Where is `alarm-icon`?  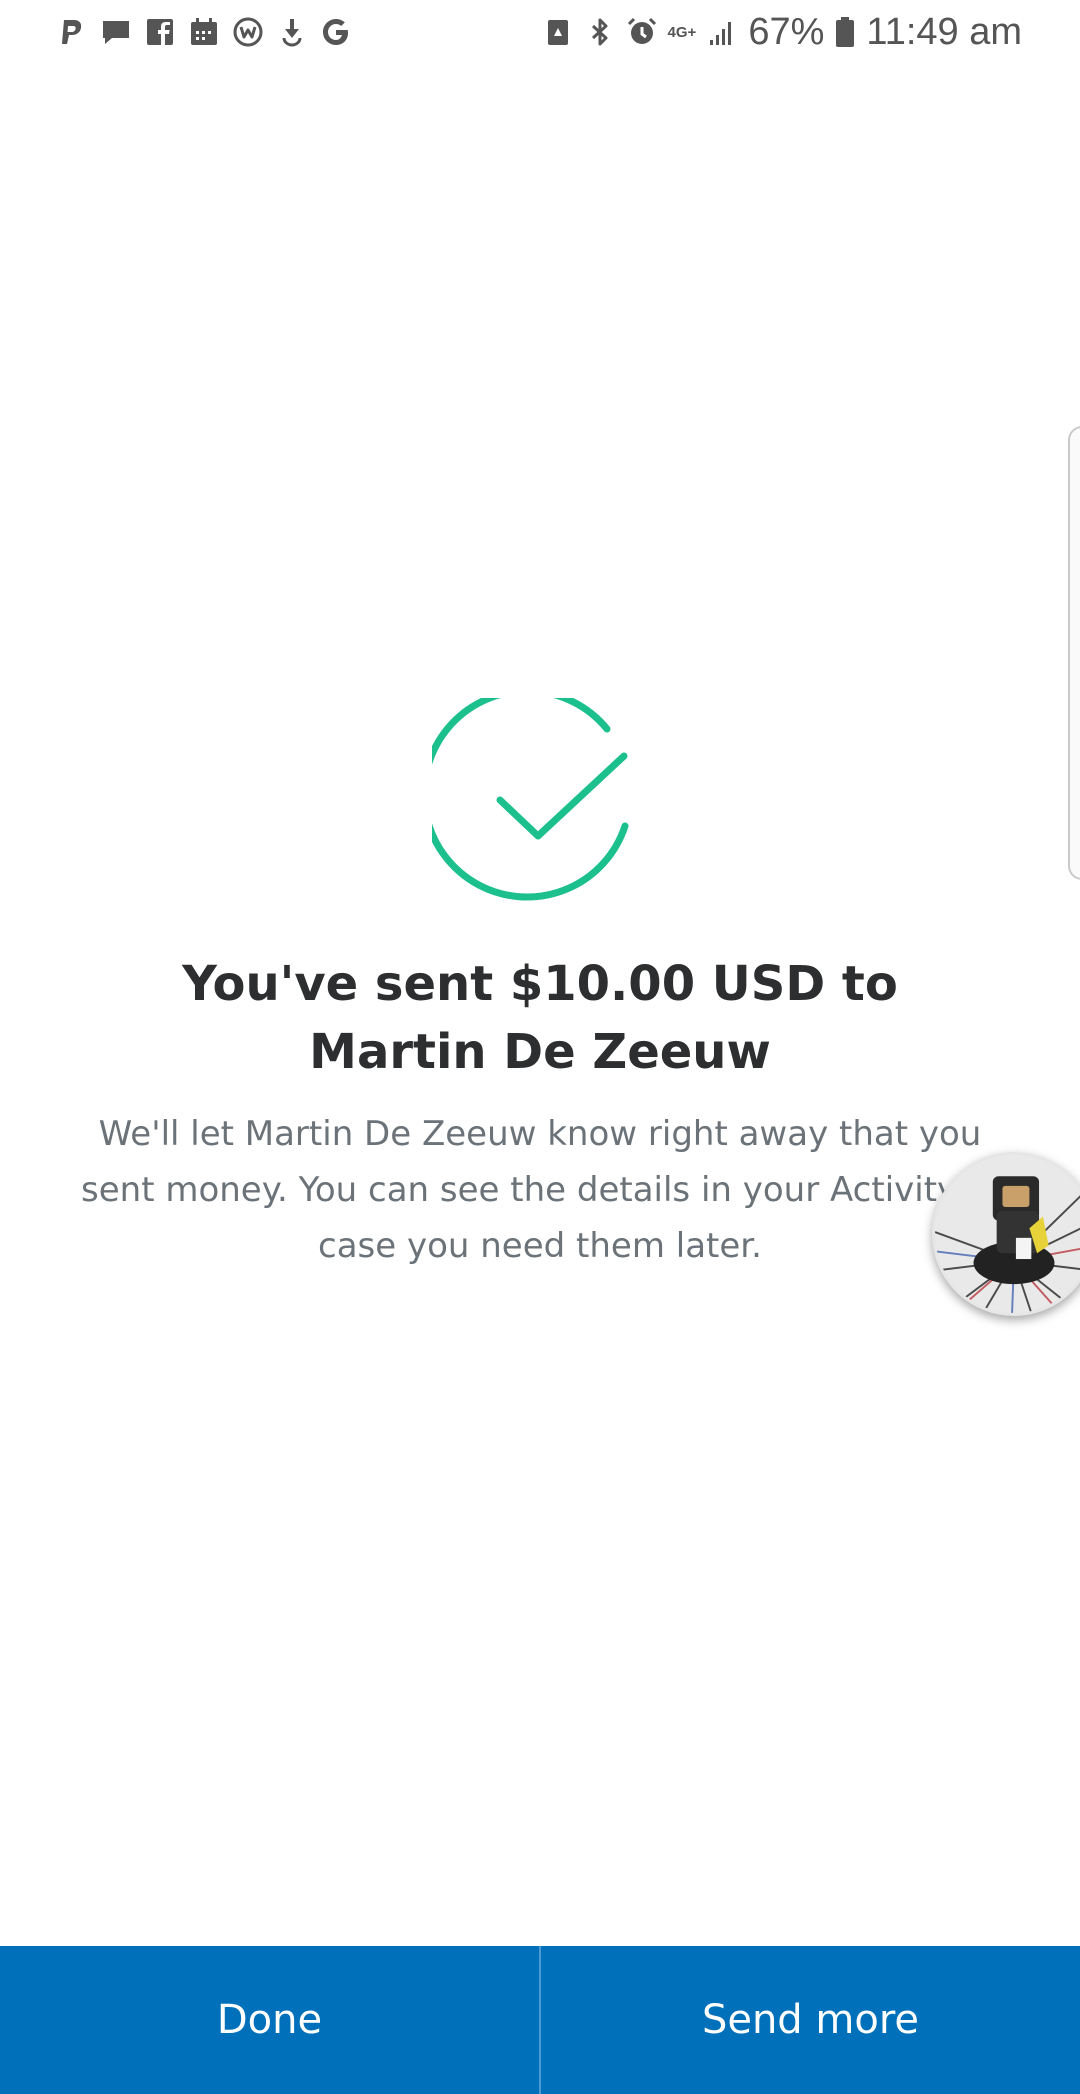 alarm-icon is located at coordinates (642, 32).